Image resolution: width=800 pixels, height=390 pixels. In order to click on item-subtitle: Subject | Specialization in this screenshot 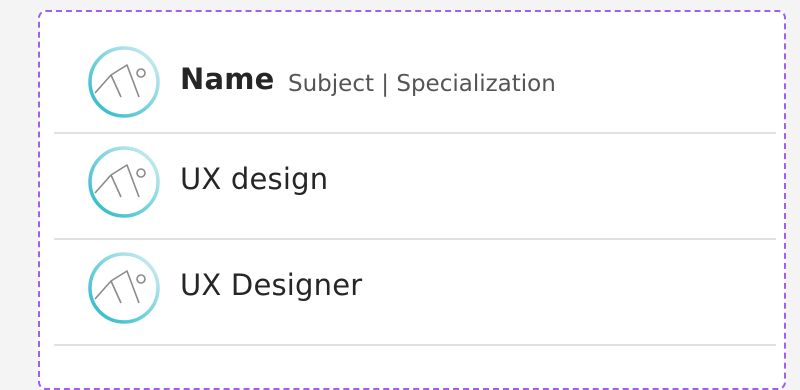, I will do `click(422, 84)`.